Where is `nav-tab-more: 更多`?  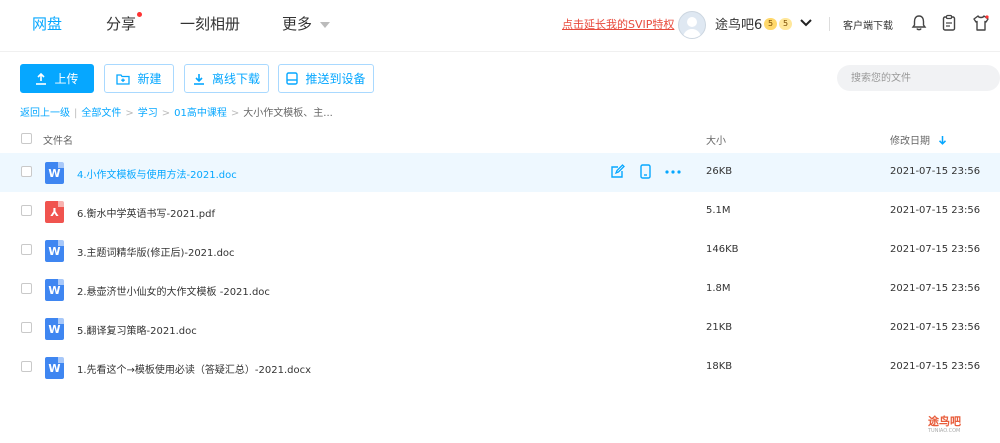 nav-tab-more: 更多 is located at coordinates (306, 24).